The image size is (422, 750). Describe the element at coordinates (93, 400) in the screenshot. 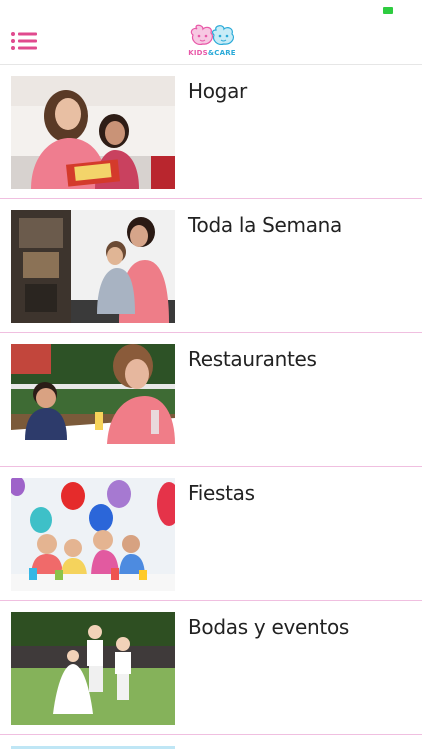

I see `photo-restaurant-table` at that location.